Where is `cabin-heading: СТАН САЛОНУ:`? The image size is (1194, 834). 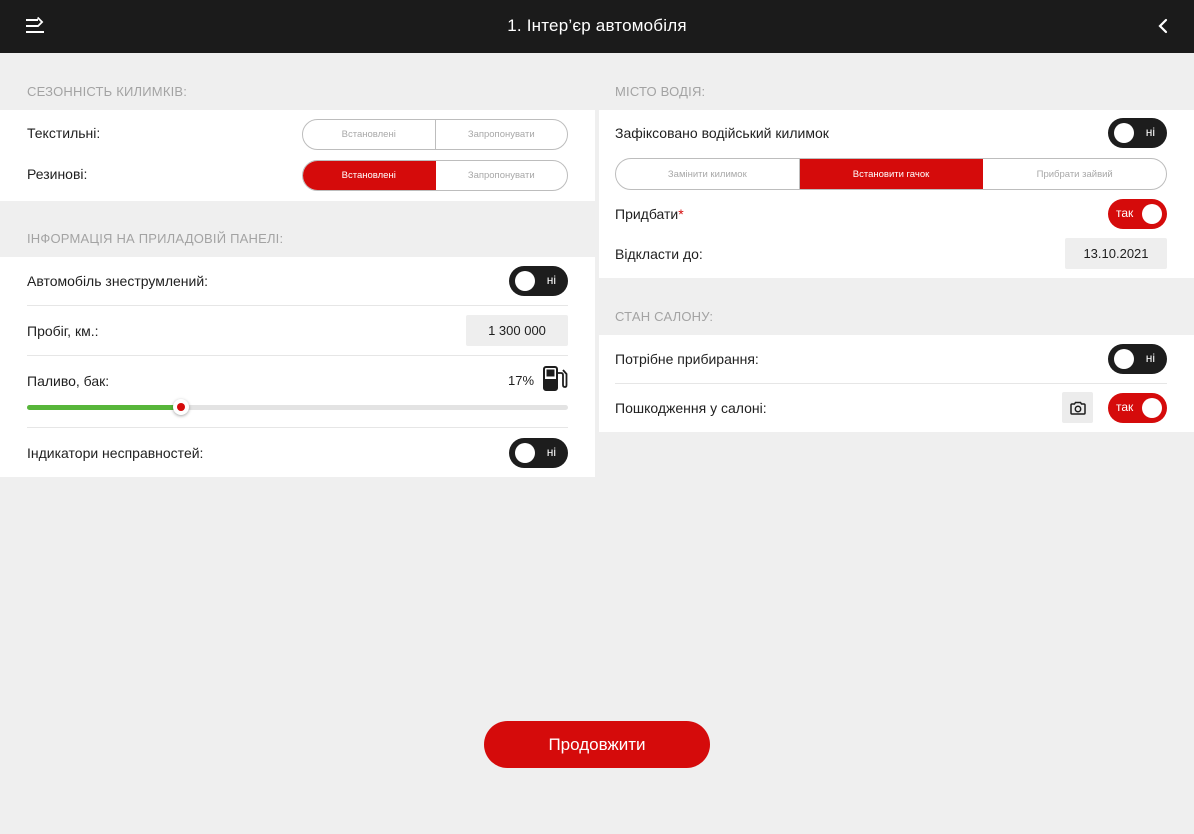 cabin-heading: СТАН САЛОНУ: is located at coordinates (664, 316).